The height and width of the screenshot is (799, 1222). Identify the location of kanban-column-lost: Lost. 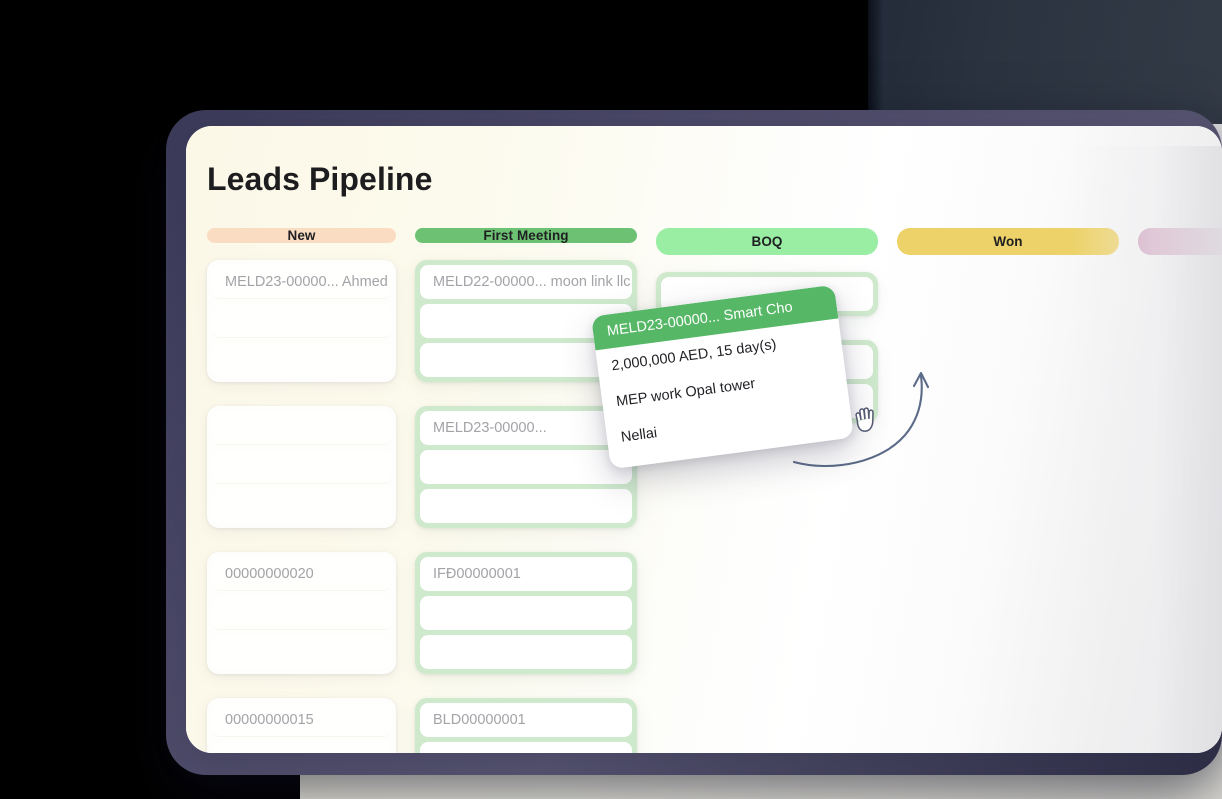
(1180, 490).